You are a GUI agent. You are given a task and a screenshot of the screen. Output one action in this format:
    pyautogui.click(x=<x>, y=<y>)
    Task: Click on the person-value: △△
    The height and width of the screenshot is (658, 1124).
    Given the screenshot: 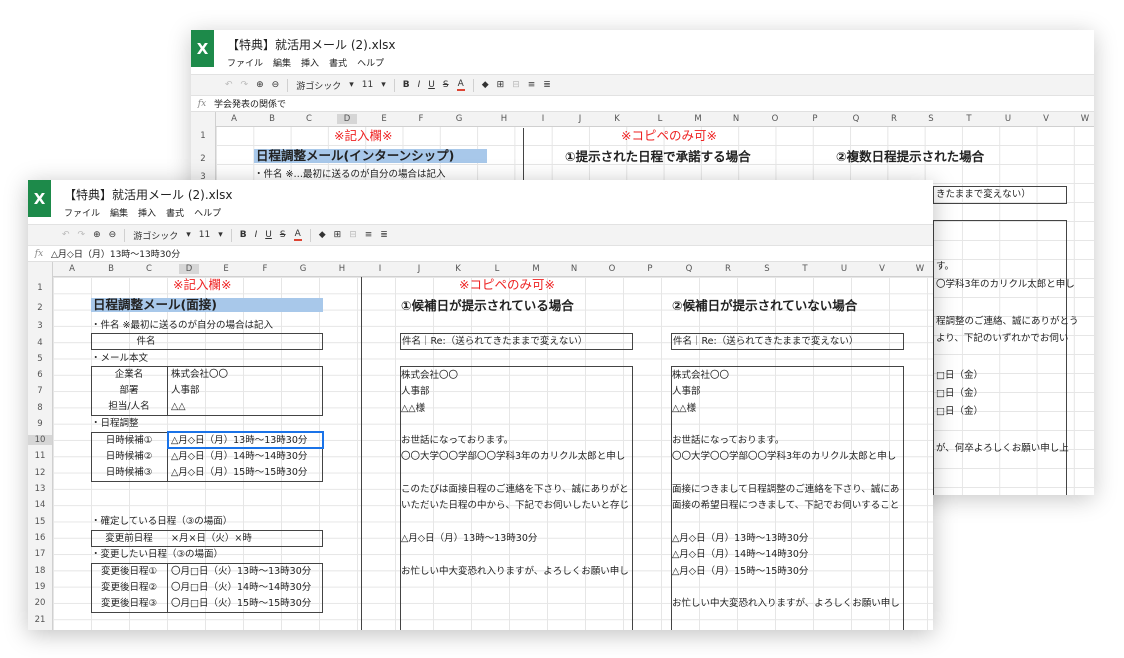 What is the action you would take?
    pyautogui.click(x=178, y=407)
    